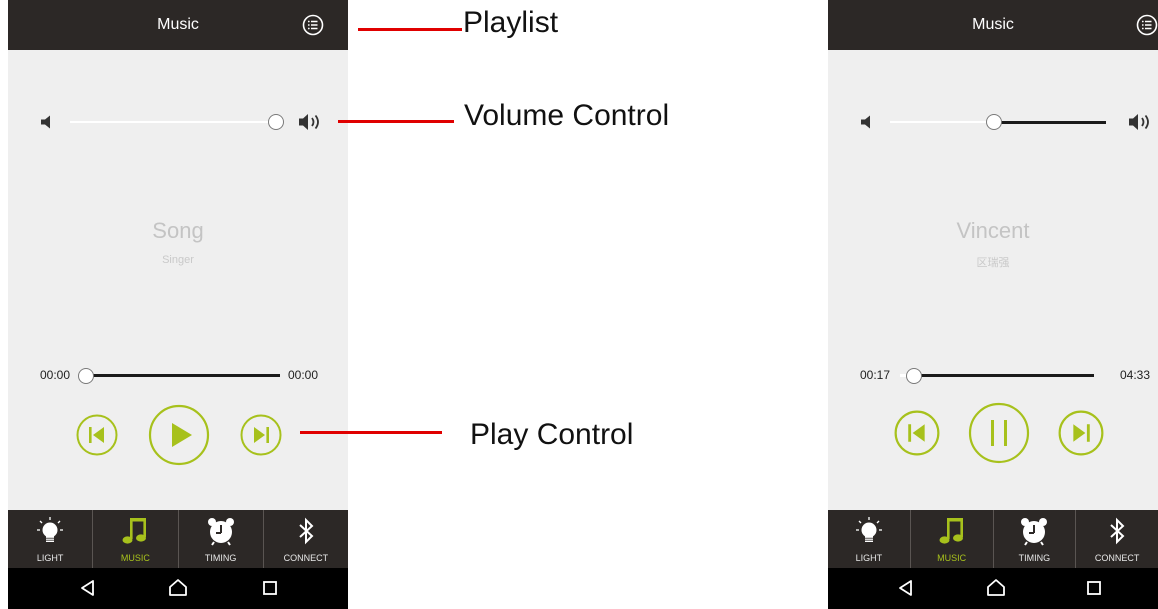  What do you see at coordinates (302, 375) in the screenshot?
I see `total-time: 00:00` at bounding box center [302, 375].